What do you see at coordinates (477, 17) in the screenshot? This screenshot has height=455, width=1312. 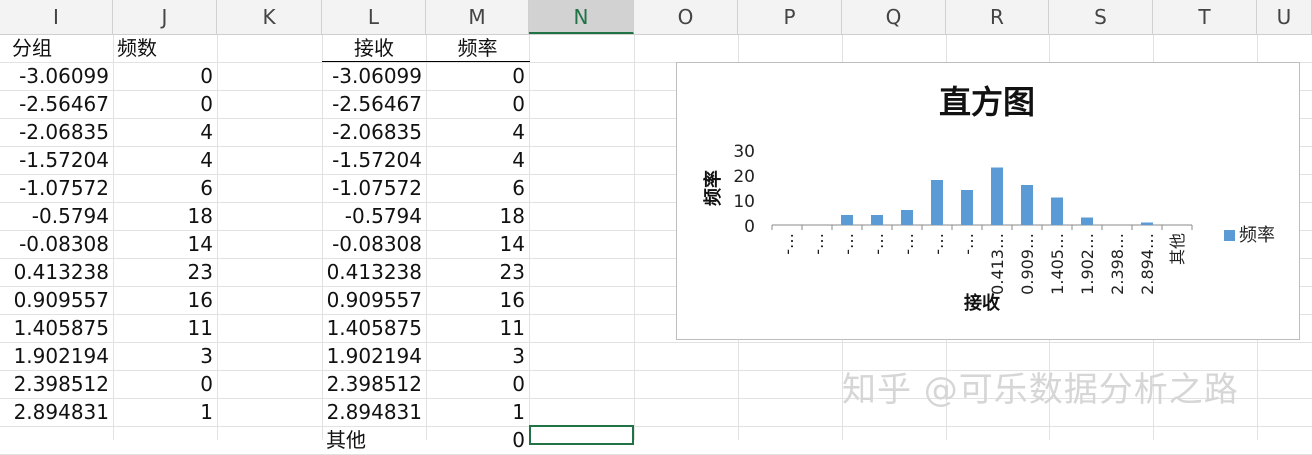 I see `column-header-m: M` at bounding box center [477, 17].